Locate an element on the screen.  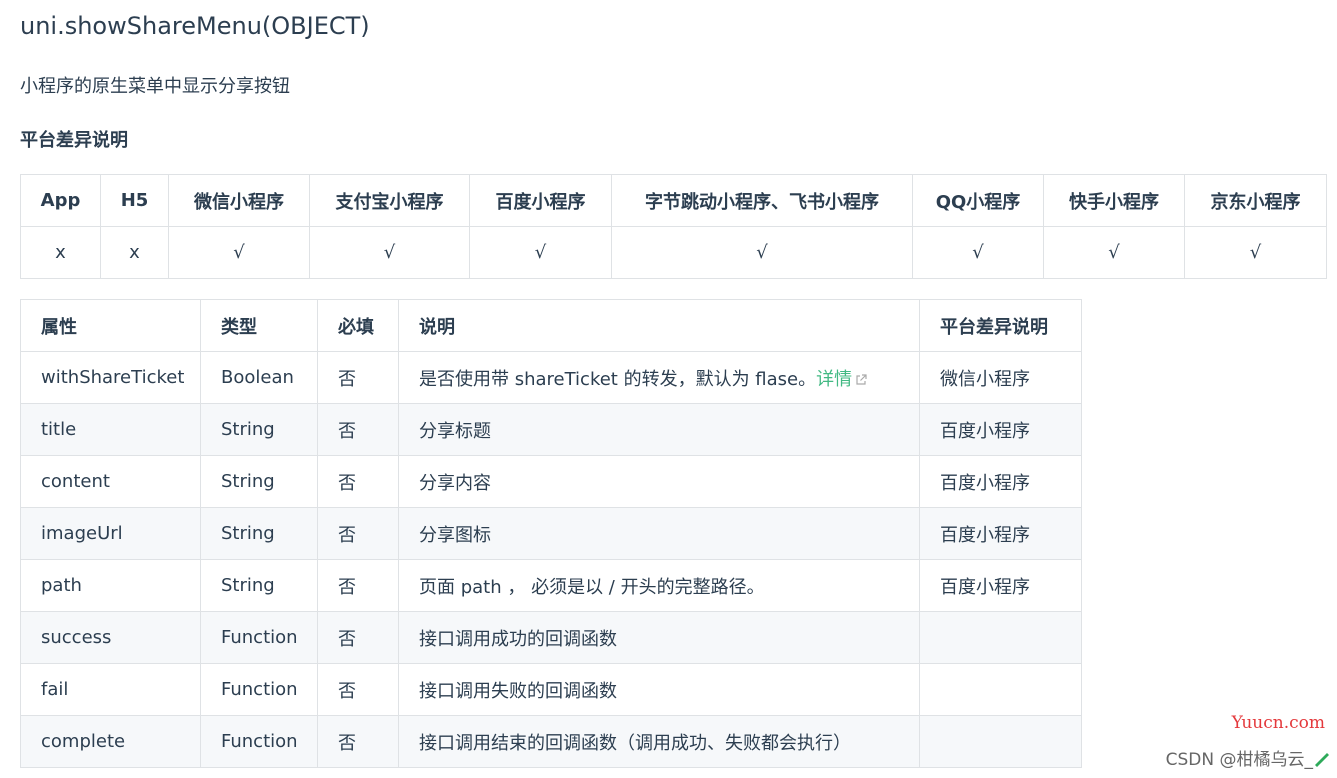
param-name: withShareTicket is located at coordinates (110, 377).